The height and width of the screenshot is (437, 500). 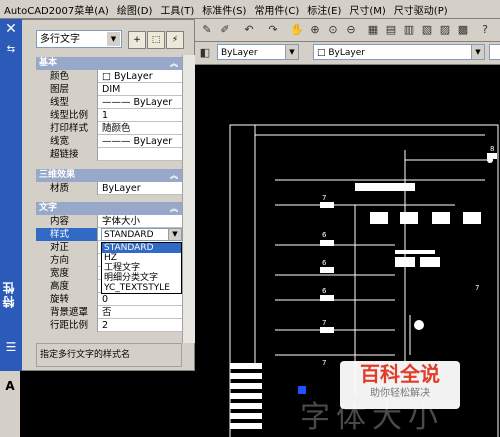 I want to click on quick-select-icon: ⚡, so click(x=175, y=40).